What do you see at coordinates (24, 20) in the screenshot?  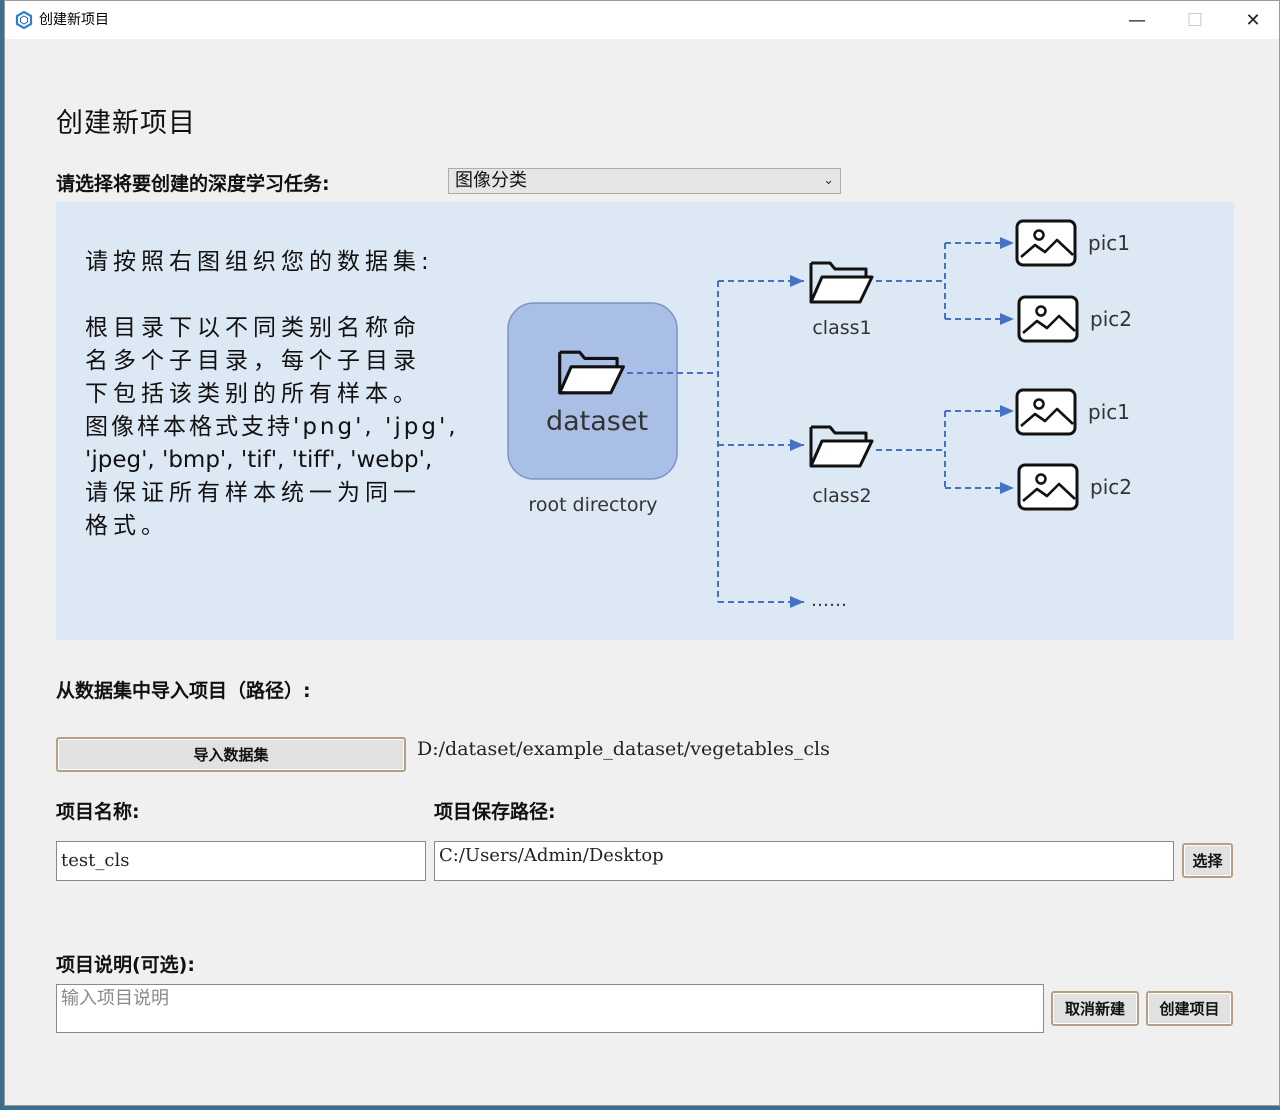 I see `app-logo-icon` at bounding box center [24, 20].